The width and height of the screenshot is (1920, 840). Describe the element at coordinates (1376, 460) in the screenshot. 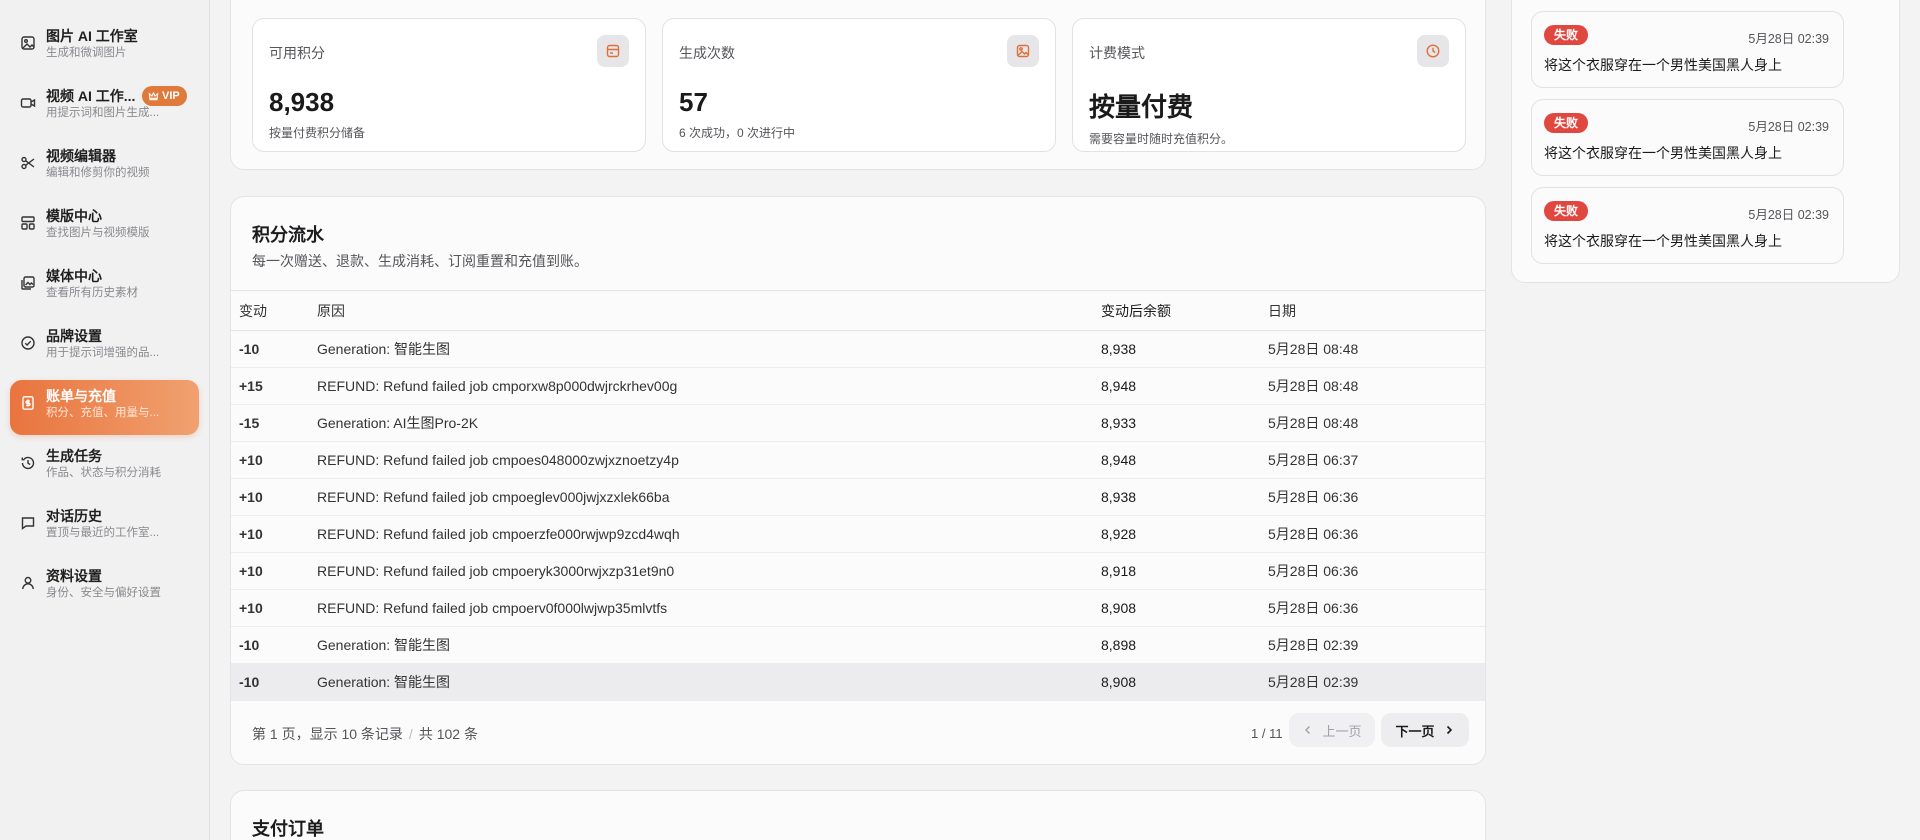

I see `row-date: 5月28日 06:37` at that location.